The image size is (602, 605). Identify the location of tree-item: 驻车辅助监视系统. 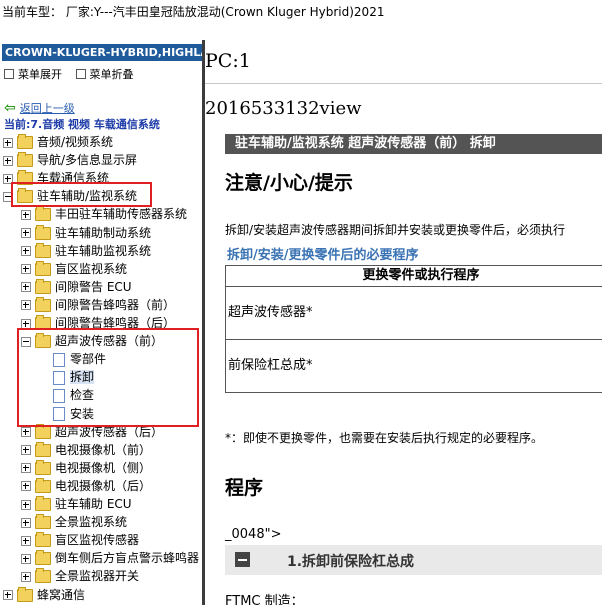
(86, 251).